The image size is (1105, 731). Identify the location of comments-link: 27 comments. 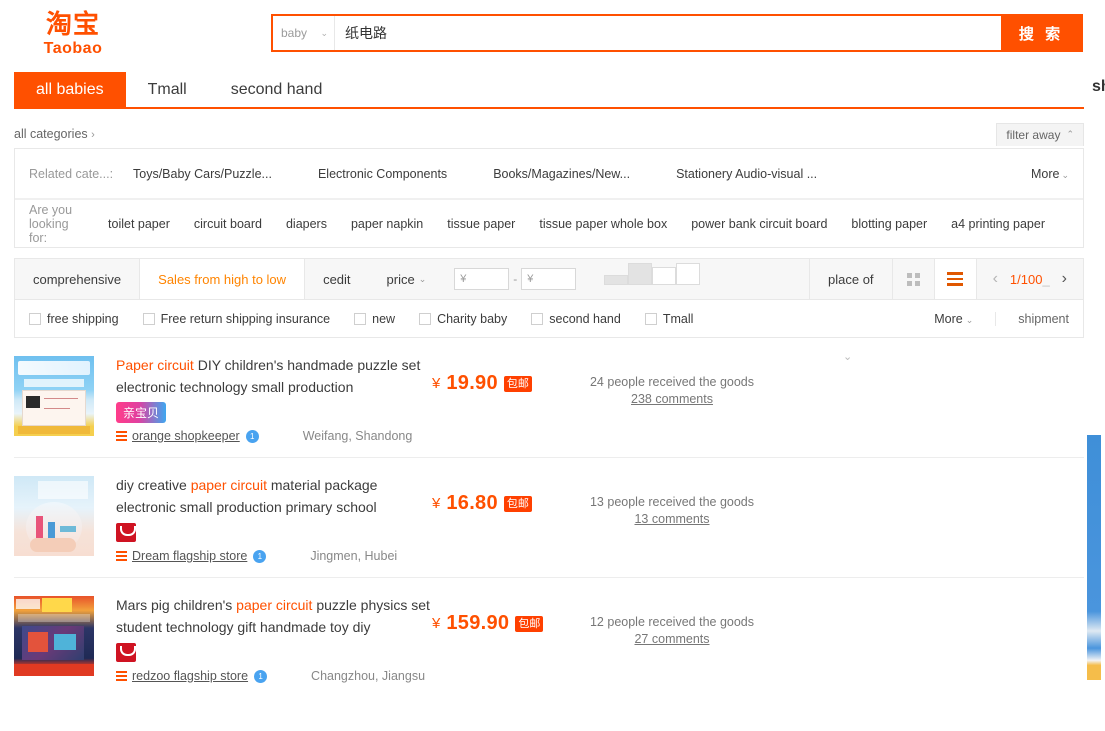
(672, 639).